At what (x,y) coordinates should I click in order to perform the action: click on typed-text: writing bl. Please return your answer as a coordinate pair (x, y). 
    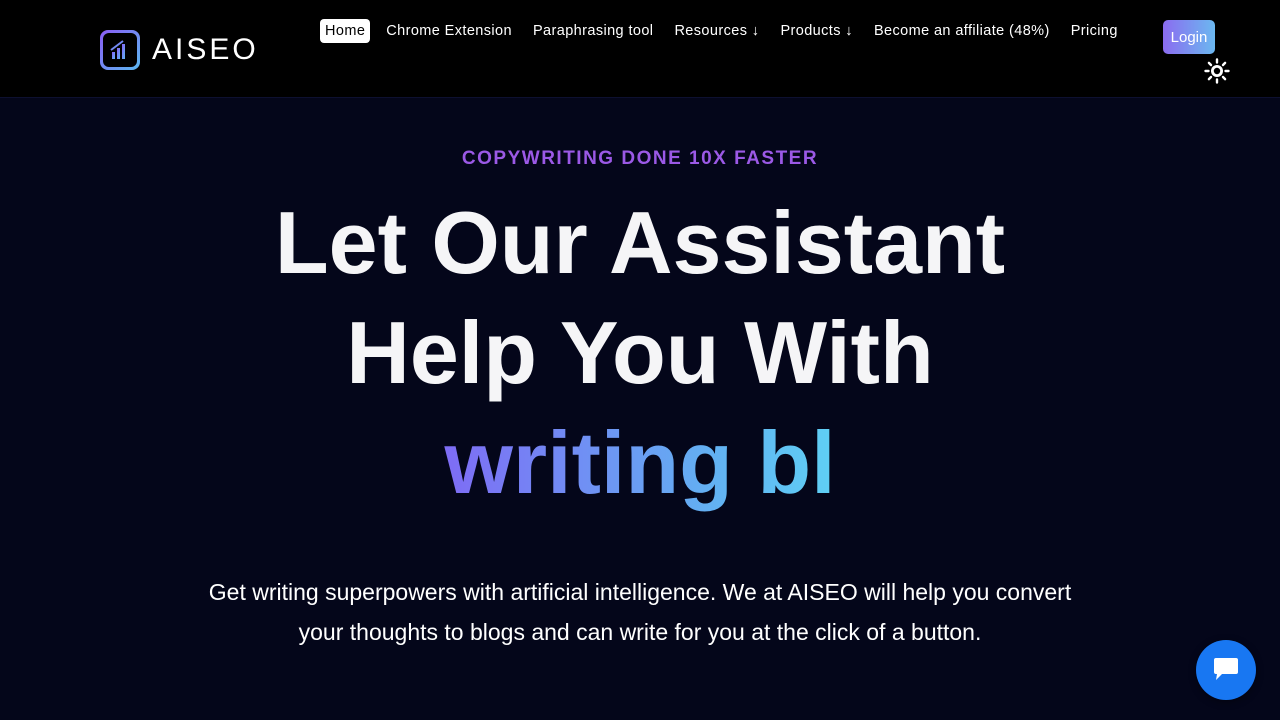
    Looking at the image, I should click on (640, 462).